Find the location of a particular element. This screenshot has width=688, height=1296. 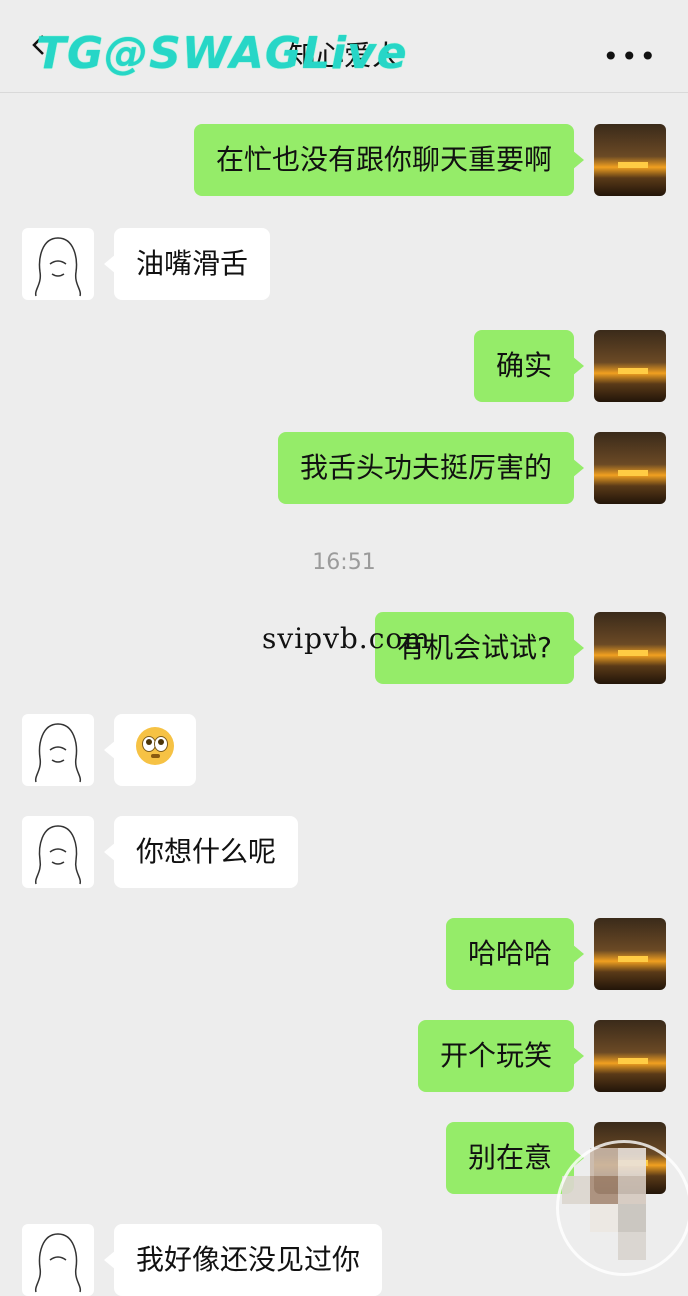

message-bubble: 确实 is located at coordinates (529, 366).